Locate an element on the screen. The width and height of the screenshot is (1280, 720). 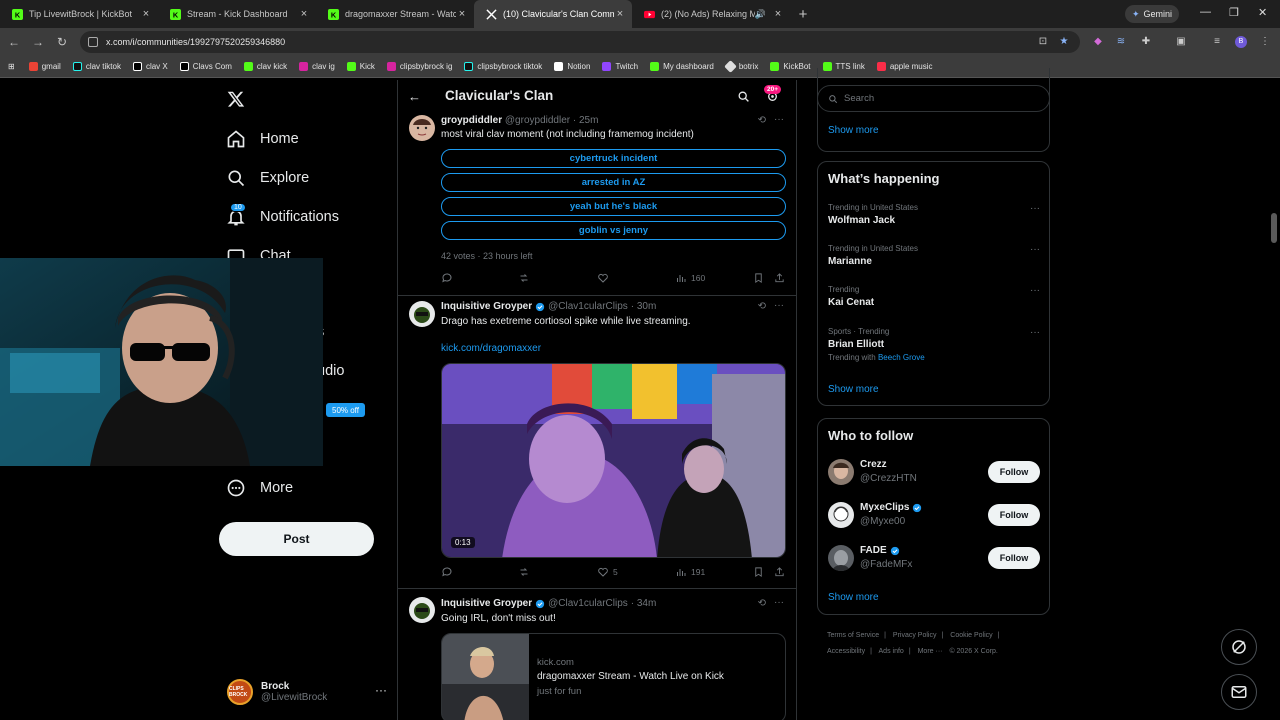
site-info-icon is located at coordinates (93, 42).